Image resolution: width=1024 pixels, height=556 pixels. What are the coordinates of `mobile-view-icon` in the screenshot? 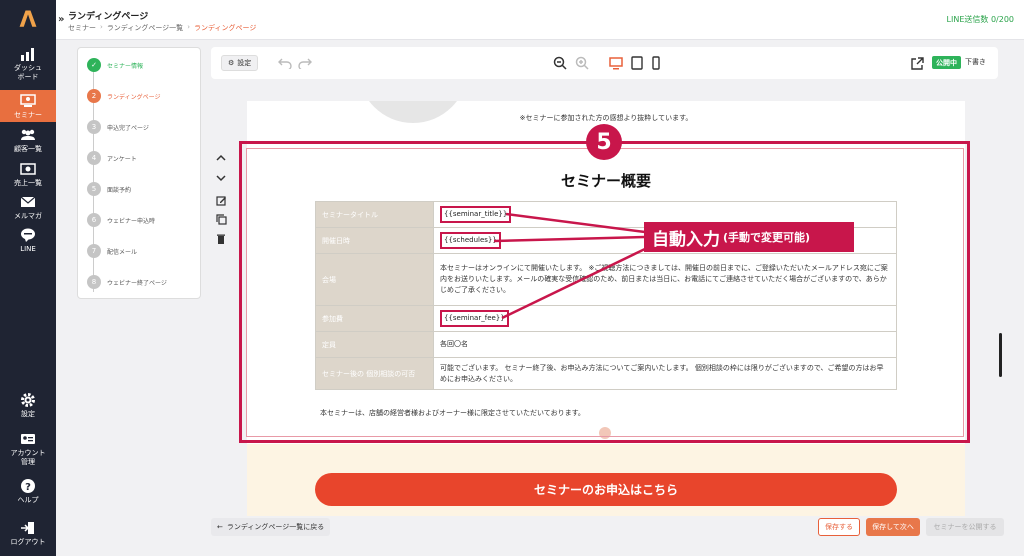 It's located at (656, 63).